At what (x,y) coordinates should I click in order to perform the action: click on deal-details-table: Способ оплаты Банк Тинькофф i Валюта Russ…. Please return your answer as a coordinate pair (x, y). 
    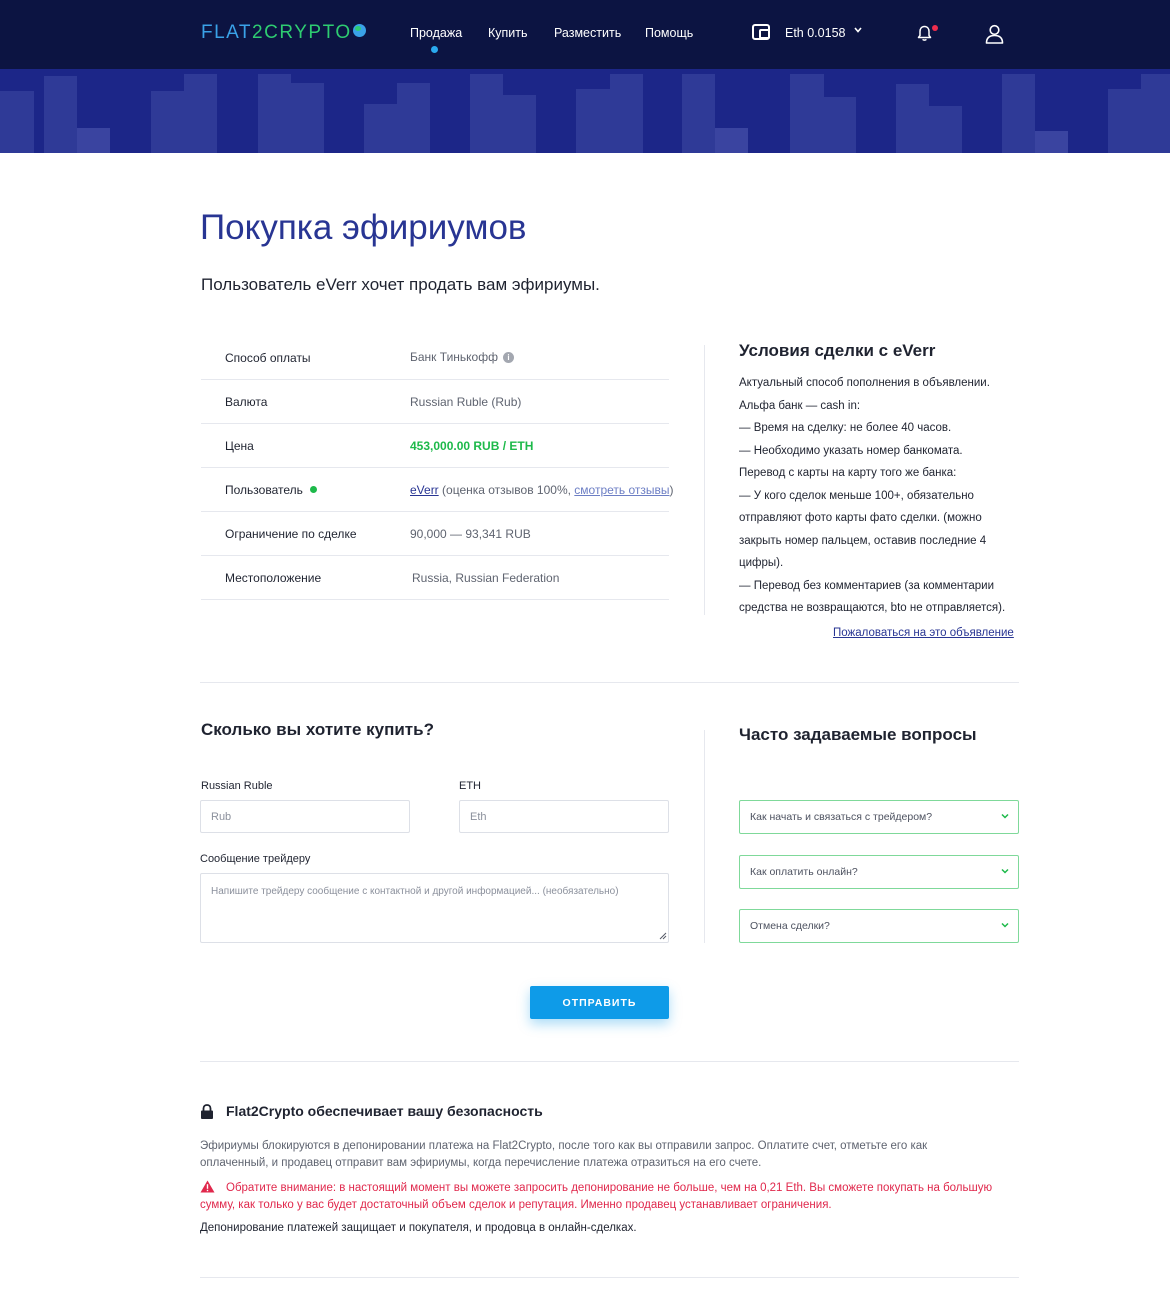
    Looking at the image, I should click on (437, 468).